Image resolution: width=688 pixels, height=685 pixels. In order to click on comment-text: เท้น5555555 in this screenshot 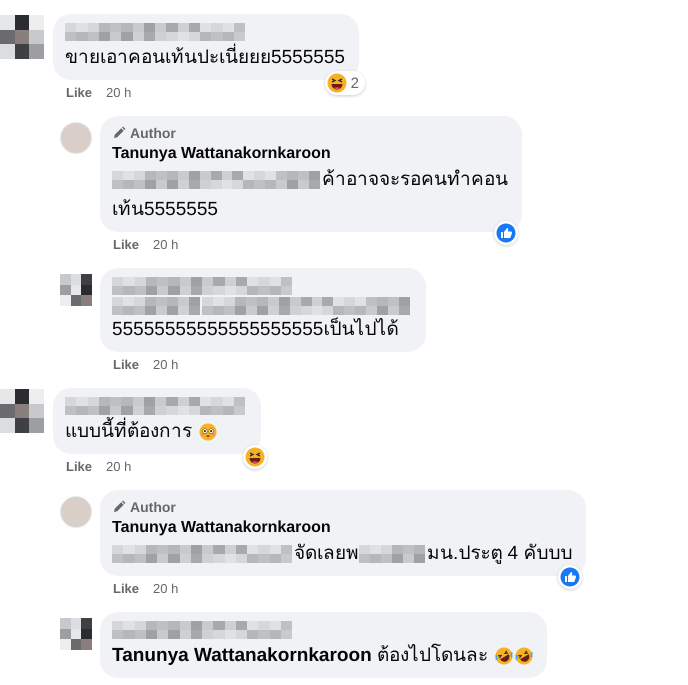, I will do `click(165, 210)`.